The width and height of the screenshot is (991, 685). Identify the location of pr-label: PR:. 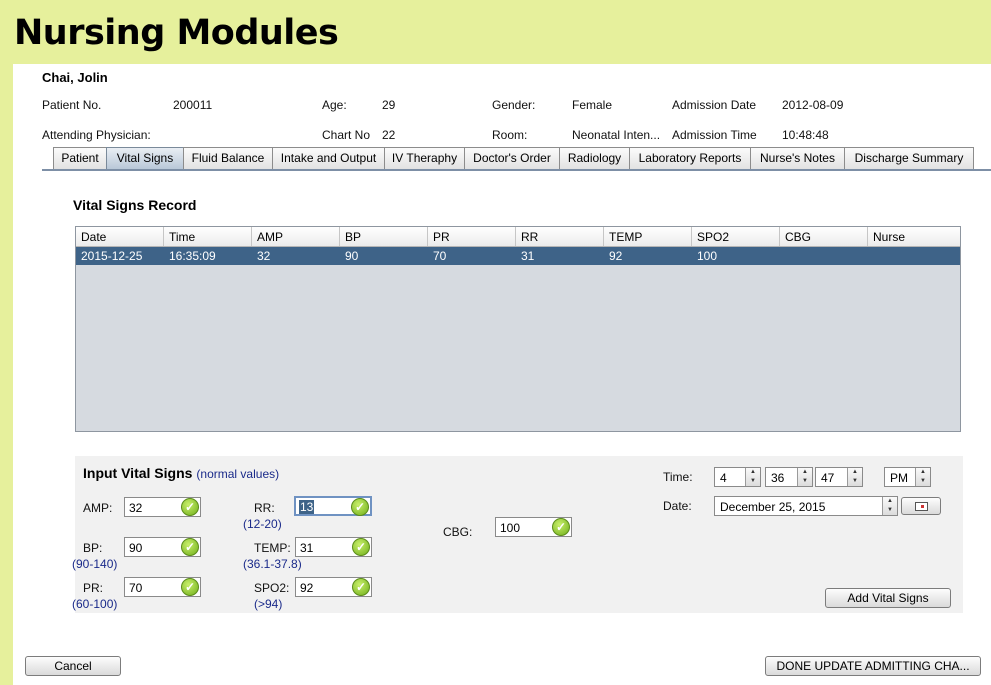
(93, 588).